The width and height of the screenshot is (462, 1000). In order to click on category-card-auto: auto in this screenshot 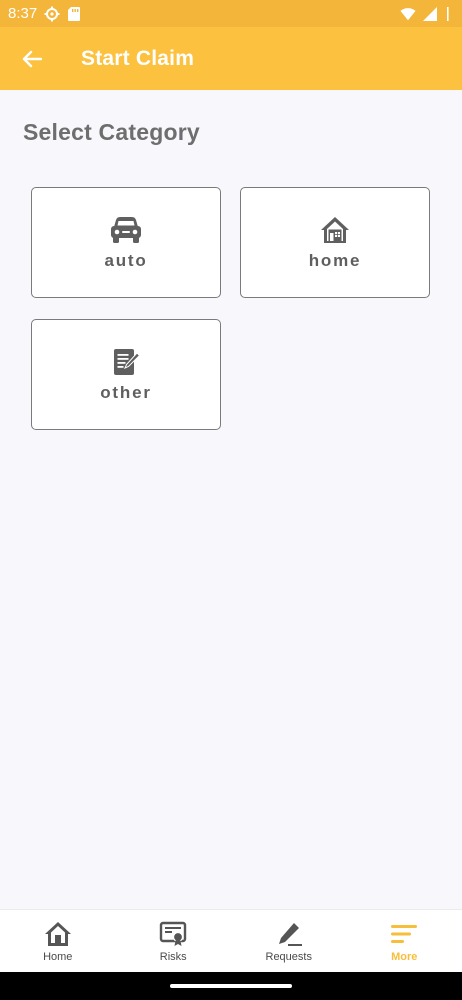, I will do `click(126, 242)`.